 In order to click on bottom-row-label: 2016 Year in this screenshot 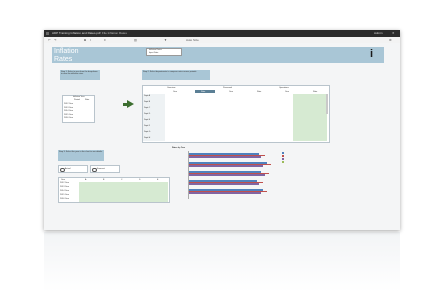, I will do `click(65, 199)`.